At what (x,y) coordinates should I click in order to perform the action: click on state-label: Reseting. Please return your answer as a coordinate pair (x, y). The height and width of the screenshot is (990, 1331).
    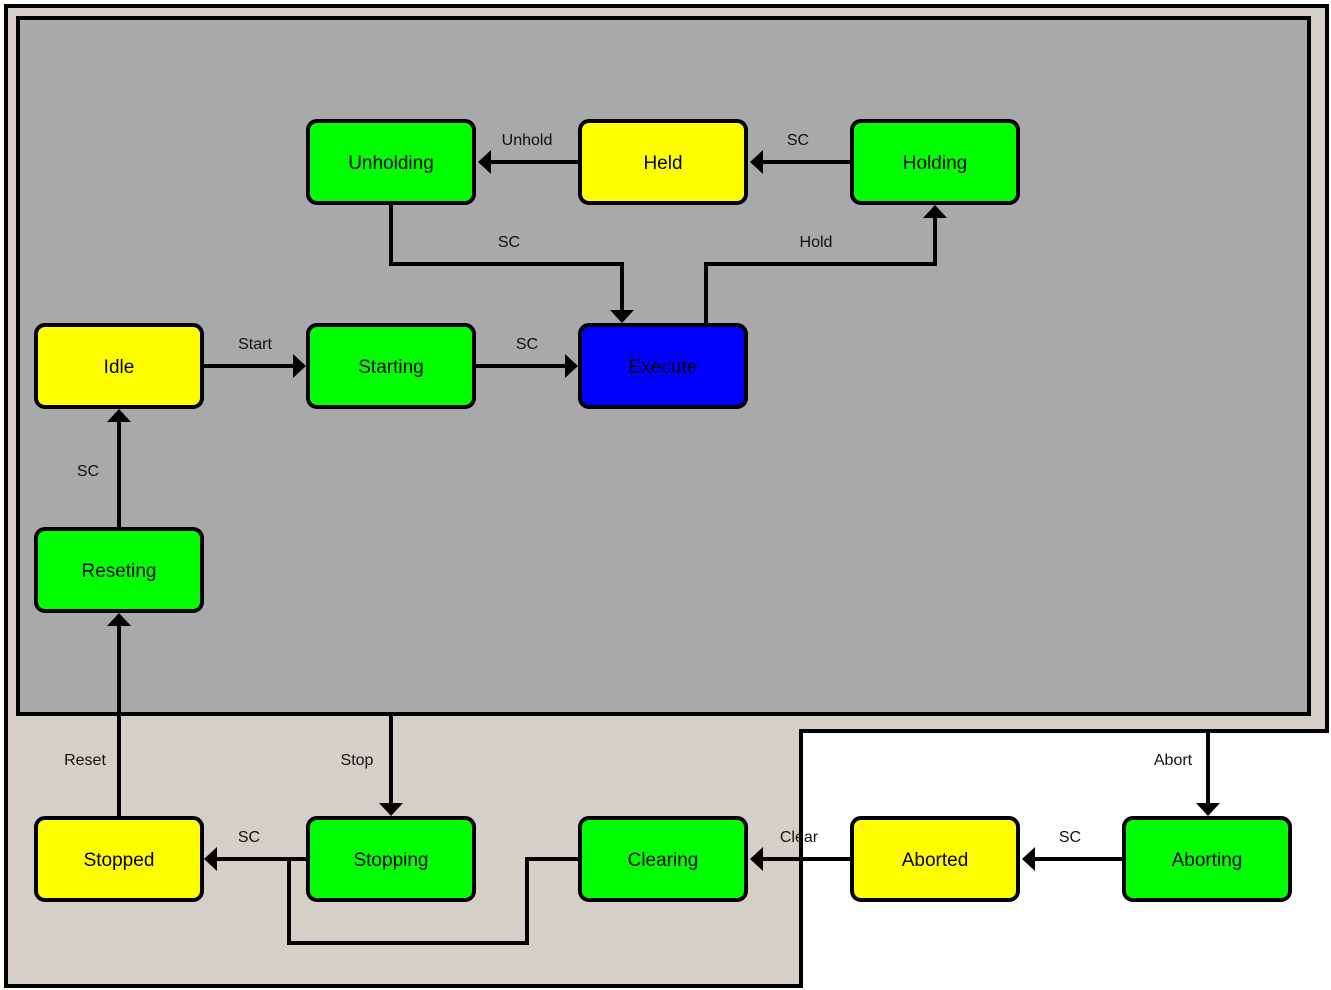
    Looking at the image, I should click on (119, 571).